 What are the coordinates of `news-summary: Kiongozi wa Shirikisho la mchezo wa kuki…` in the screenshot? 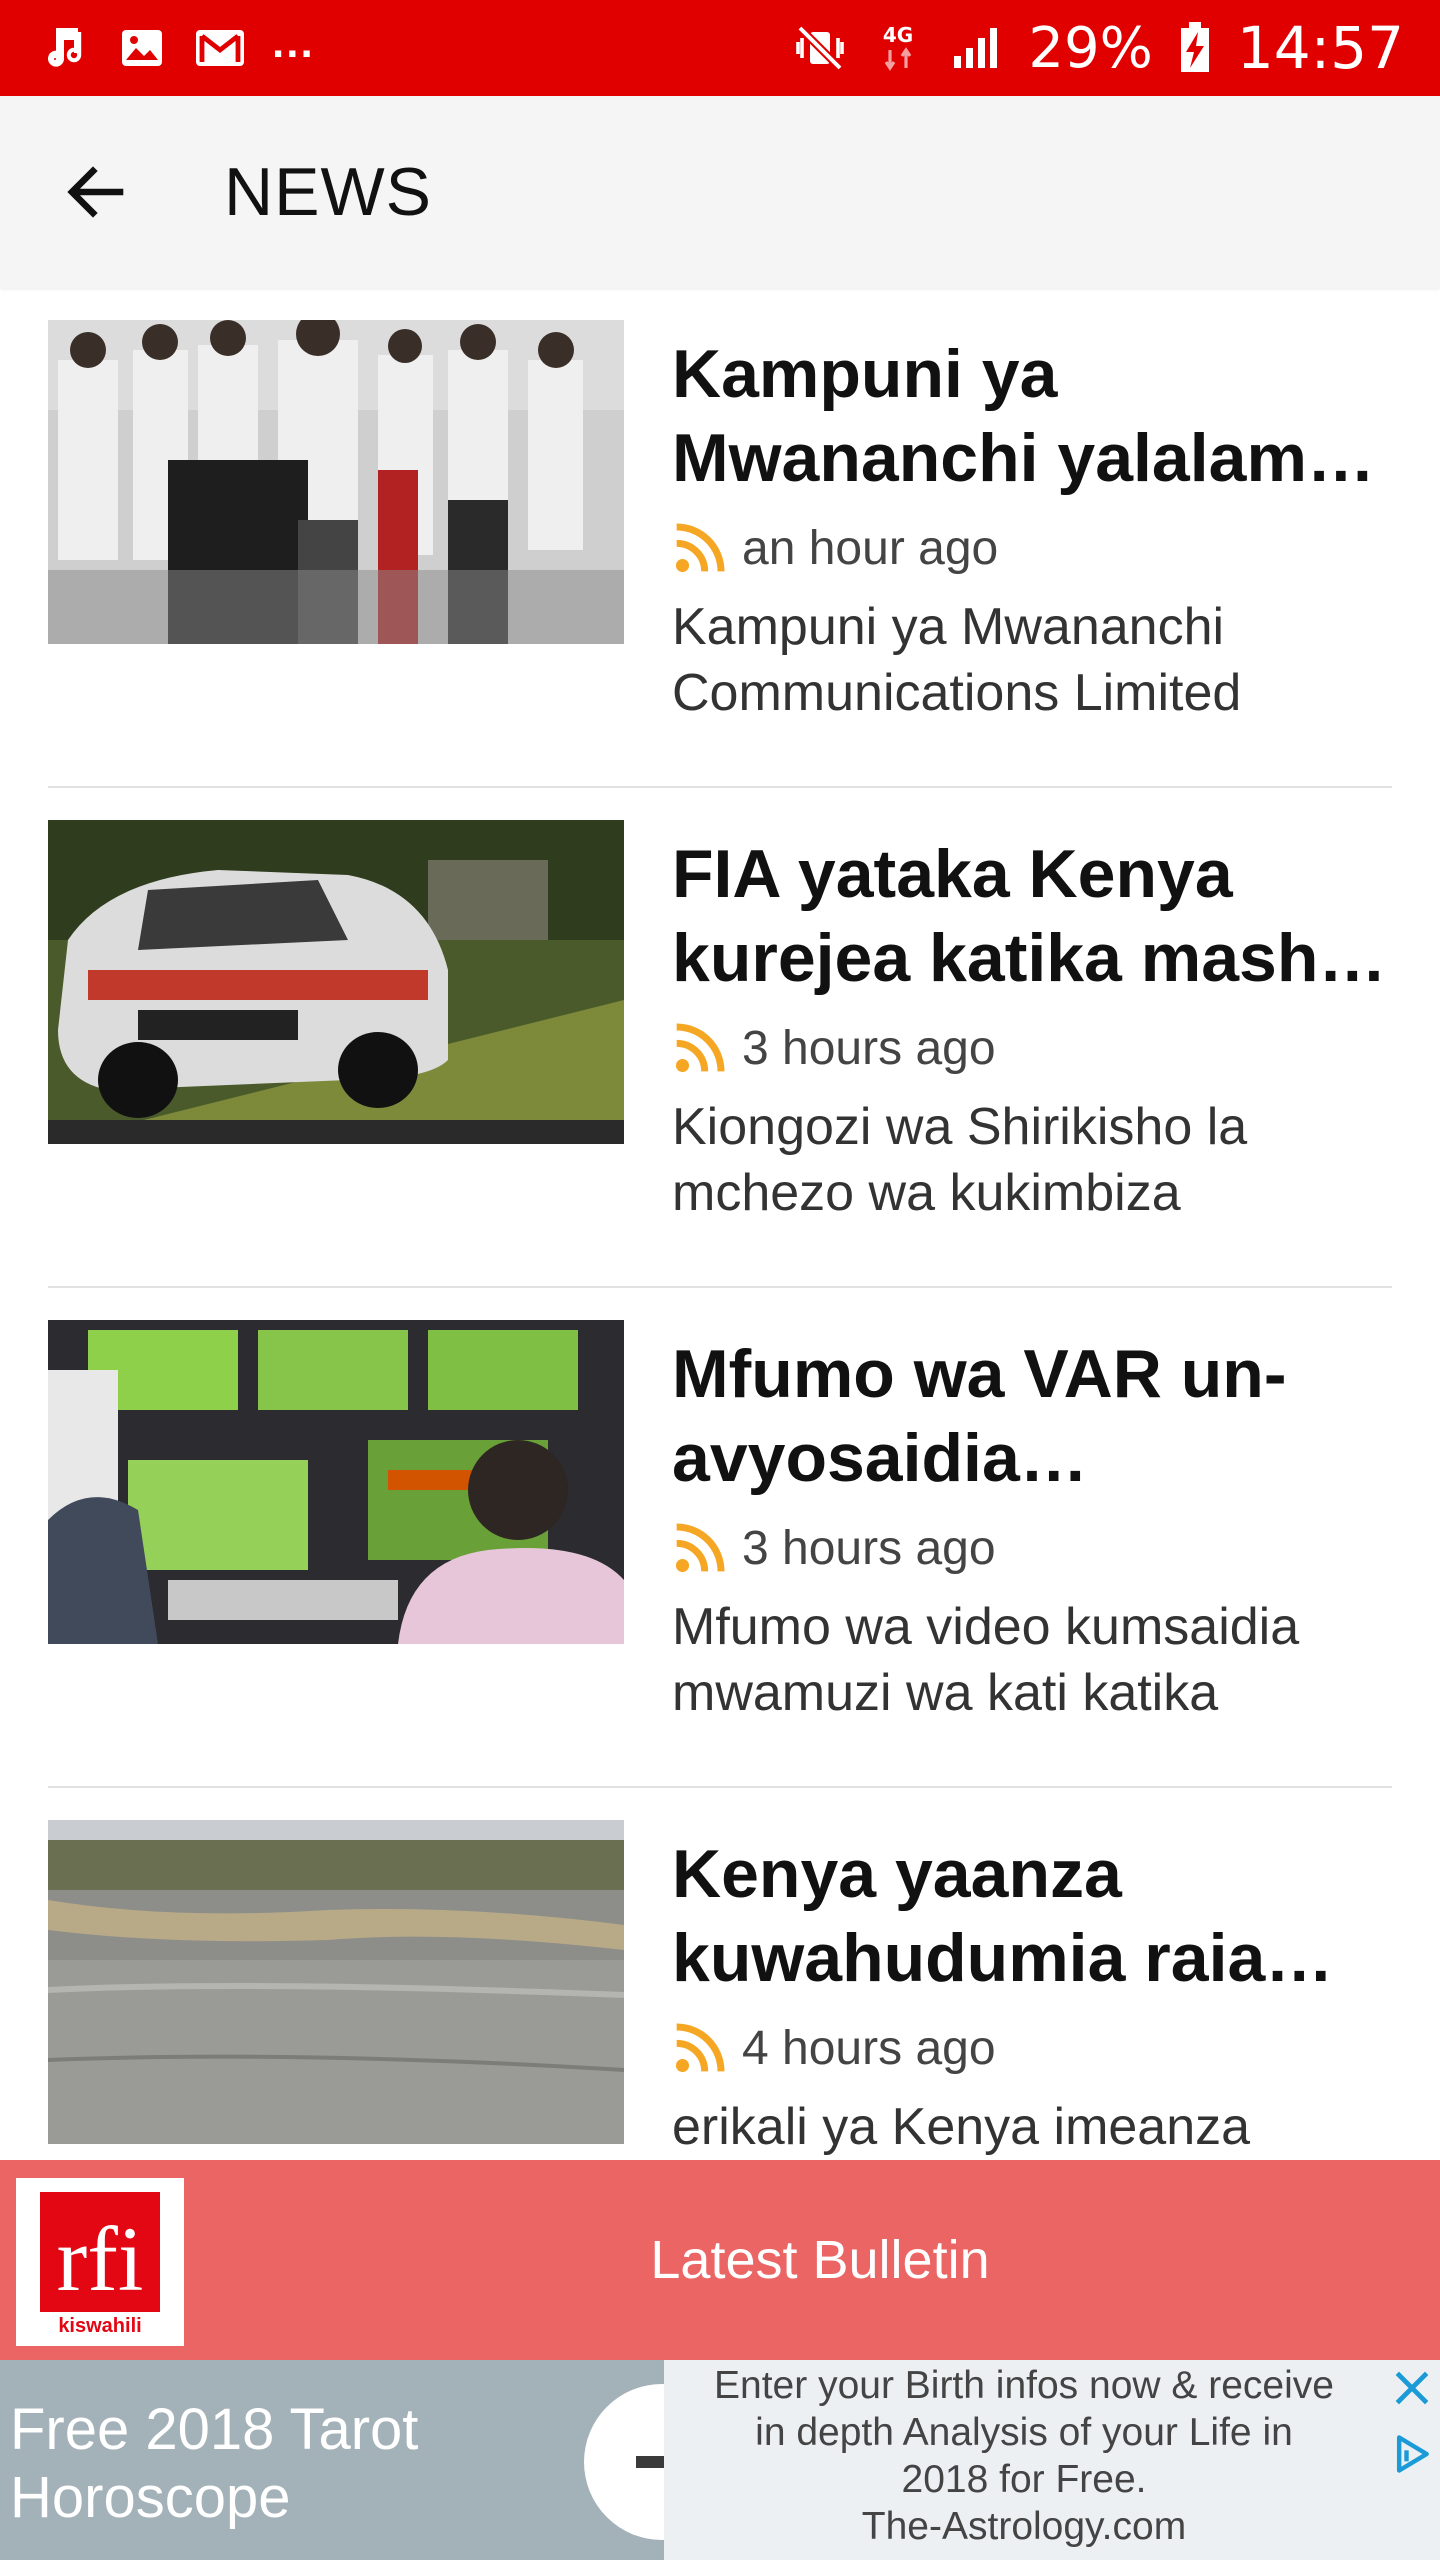 It's located at (960, 1160).